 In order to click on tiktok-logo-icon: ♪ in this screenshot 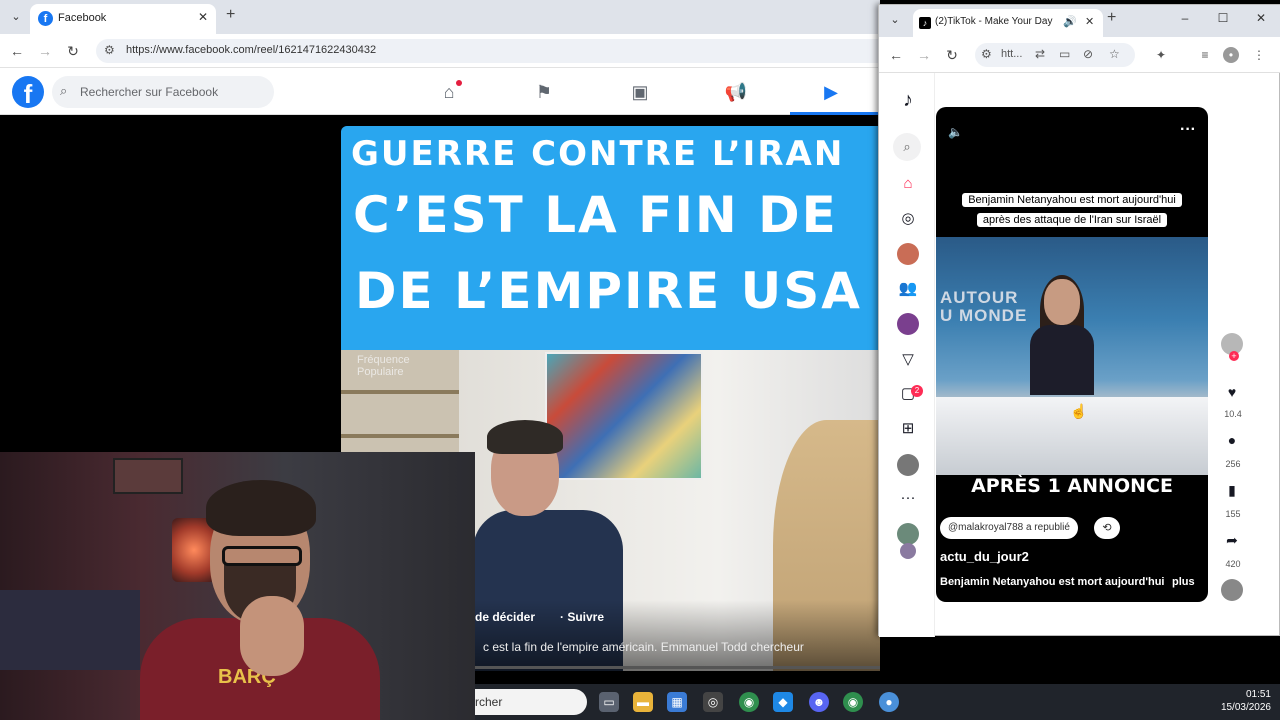, I will do `click(908, 100)`.